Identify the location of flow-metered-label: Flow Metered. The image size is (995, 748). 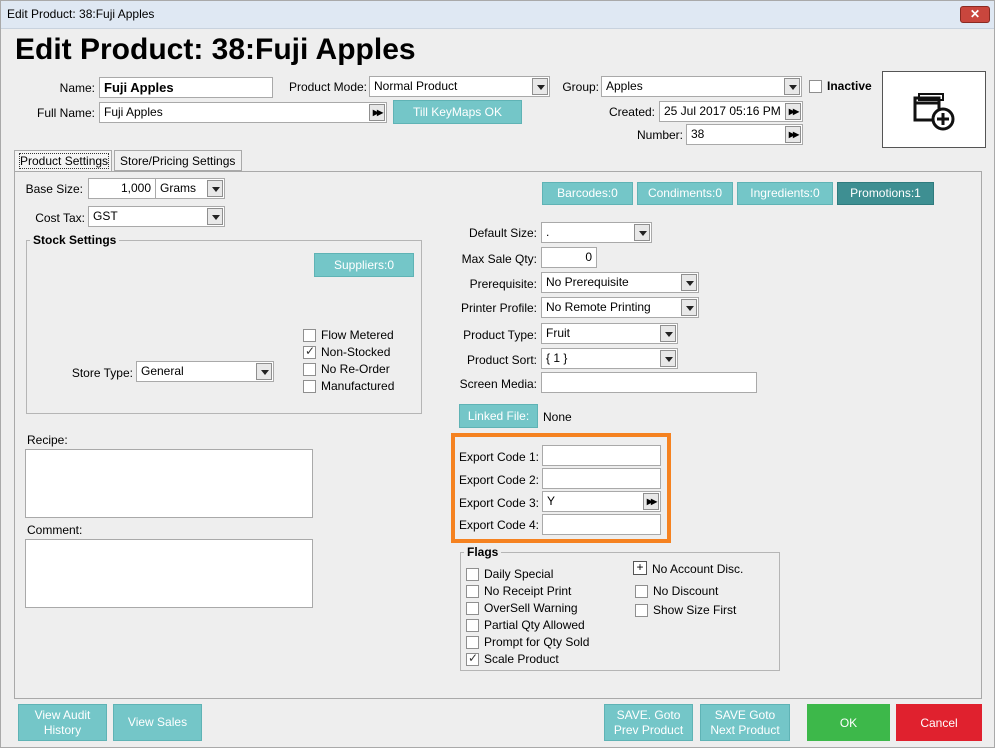
(357, 335).